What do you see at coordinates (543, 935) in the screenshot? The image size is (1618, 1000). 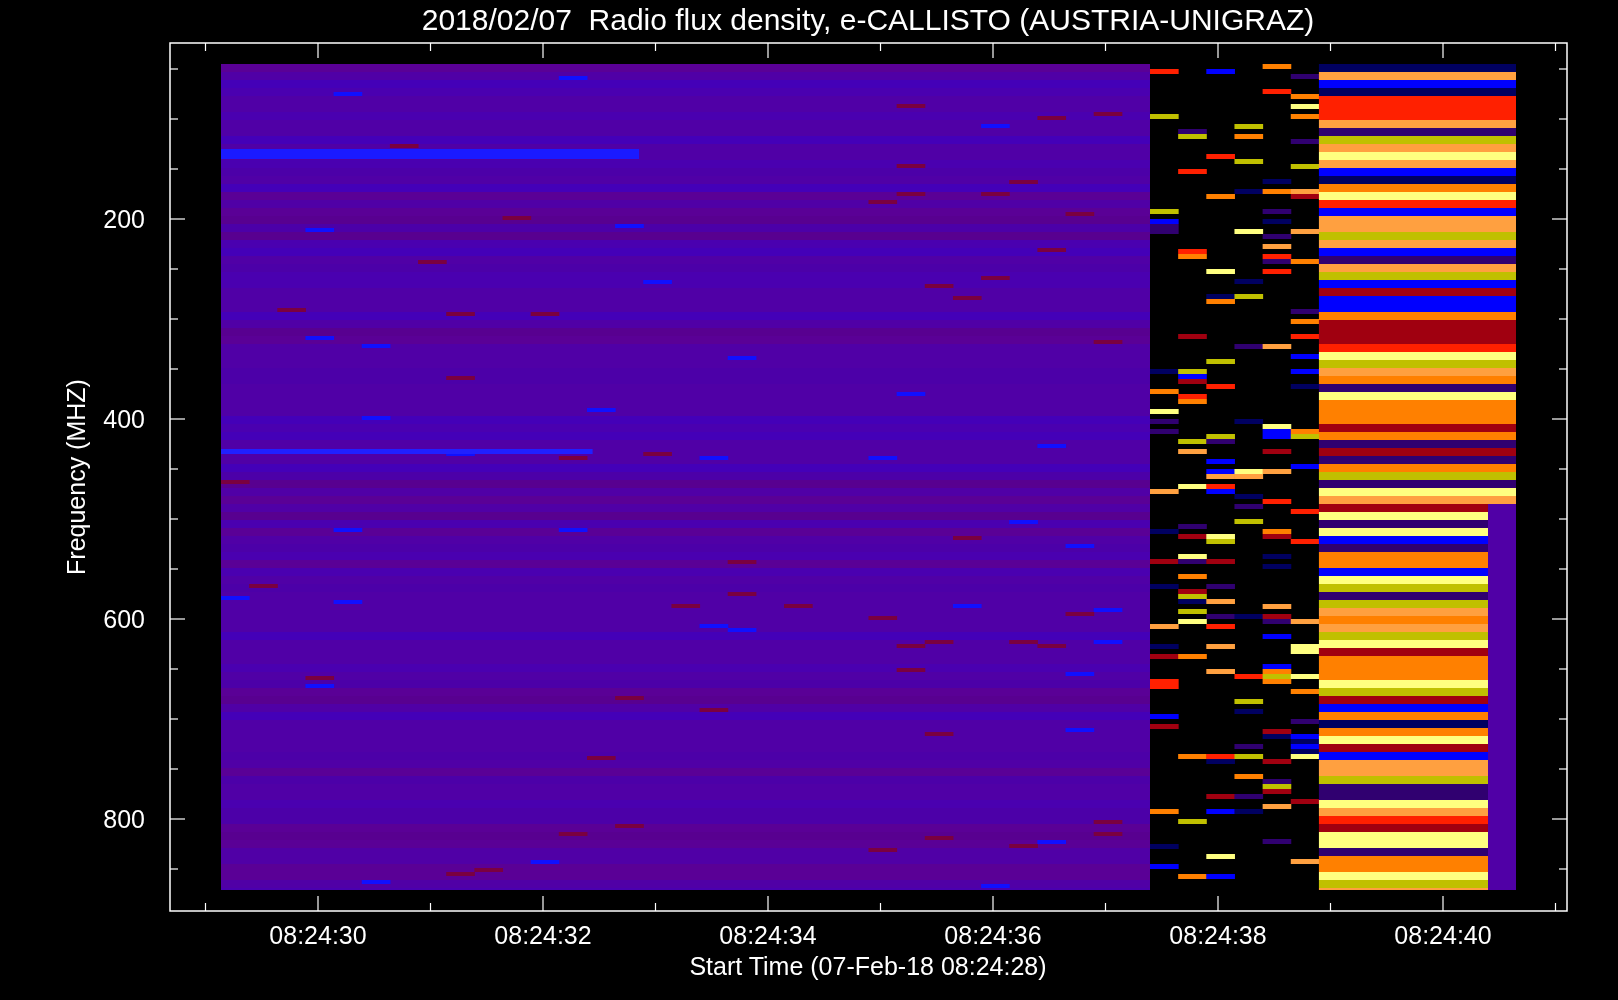 I see `x-tick-label: 08:24:32` at bounding box center [543, 935].